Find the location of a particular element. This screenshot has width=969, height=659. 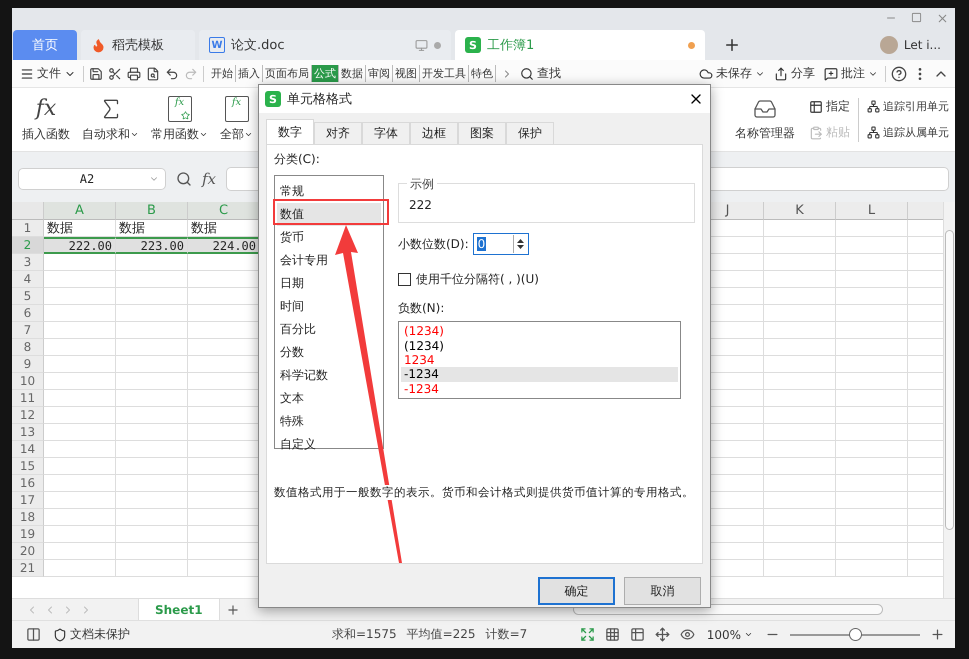

category-item: 特殊 is located at coordinates (329, 421).